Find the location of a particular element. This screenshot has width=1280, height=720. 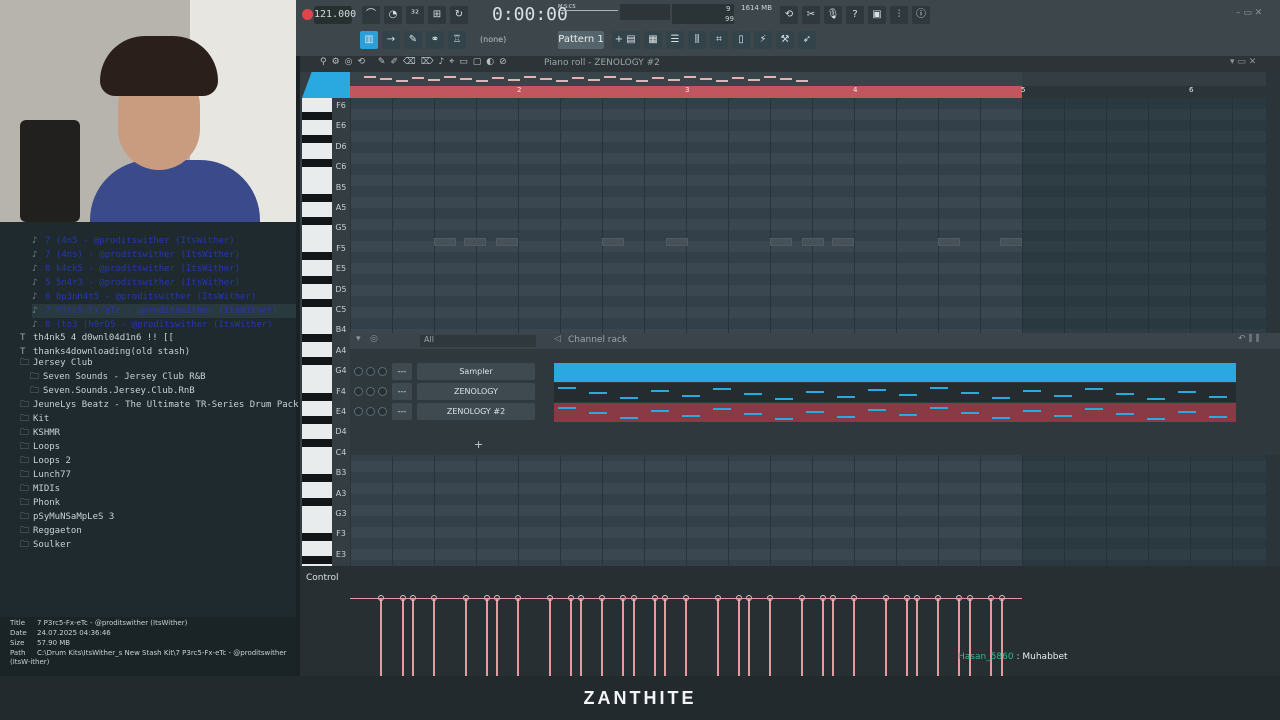

browser-item: ♪ 7 (4ns) - @proditswither (ItsWither) is located at coordinates (164, 255).